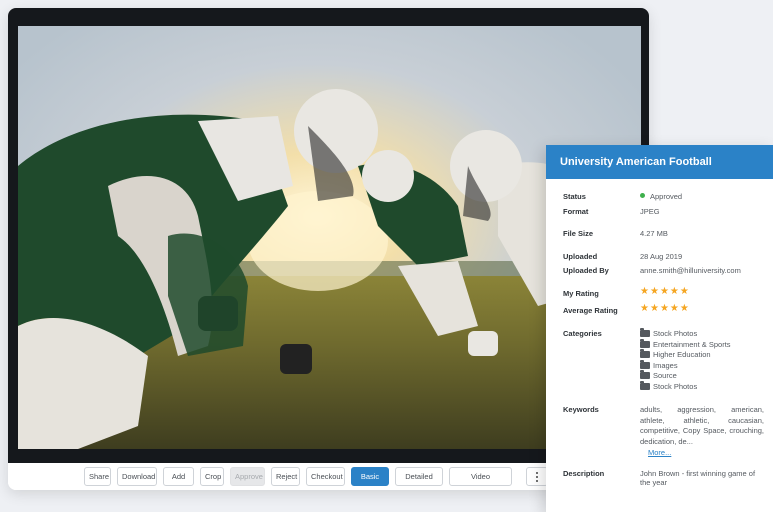 Image resolution: width=773 pixels, height=512 pixels. What do you see at coordinates (574, 196) in the screenshot?
I see `status-label: Status` at bounding box center [574, 196].